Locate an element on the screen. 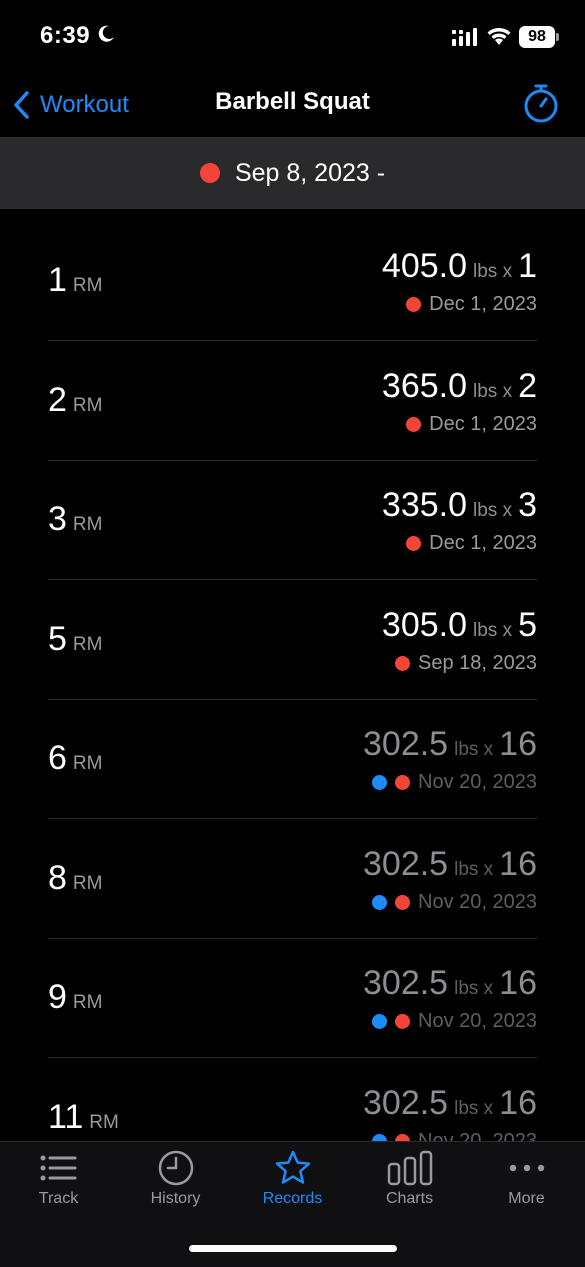 Image resolution: width=585 pixels, height=1267 pixels. rep-max-label: 8 RM is located at coordinates (75, 878).